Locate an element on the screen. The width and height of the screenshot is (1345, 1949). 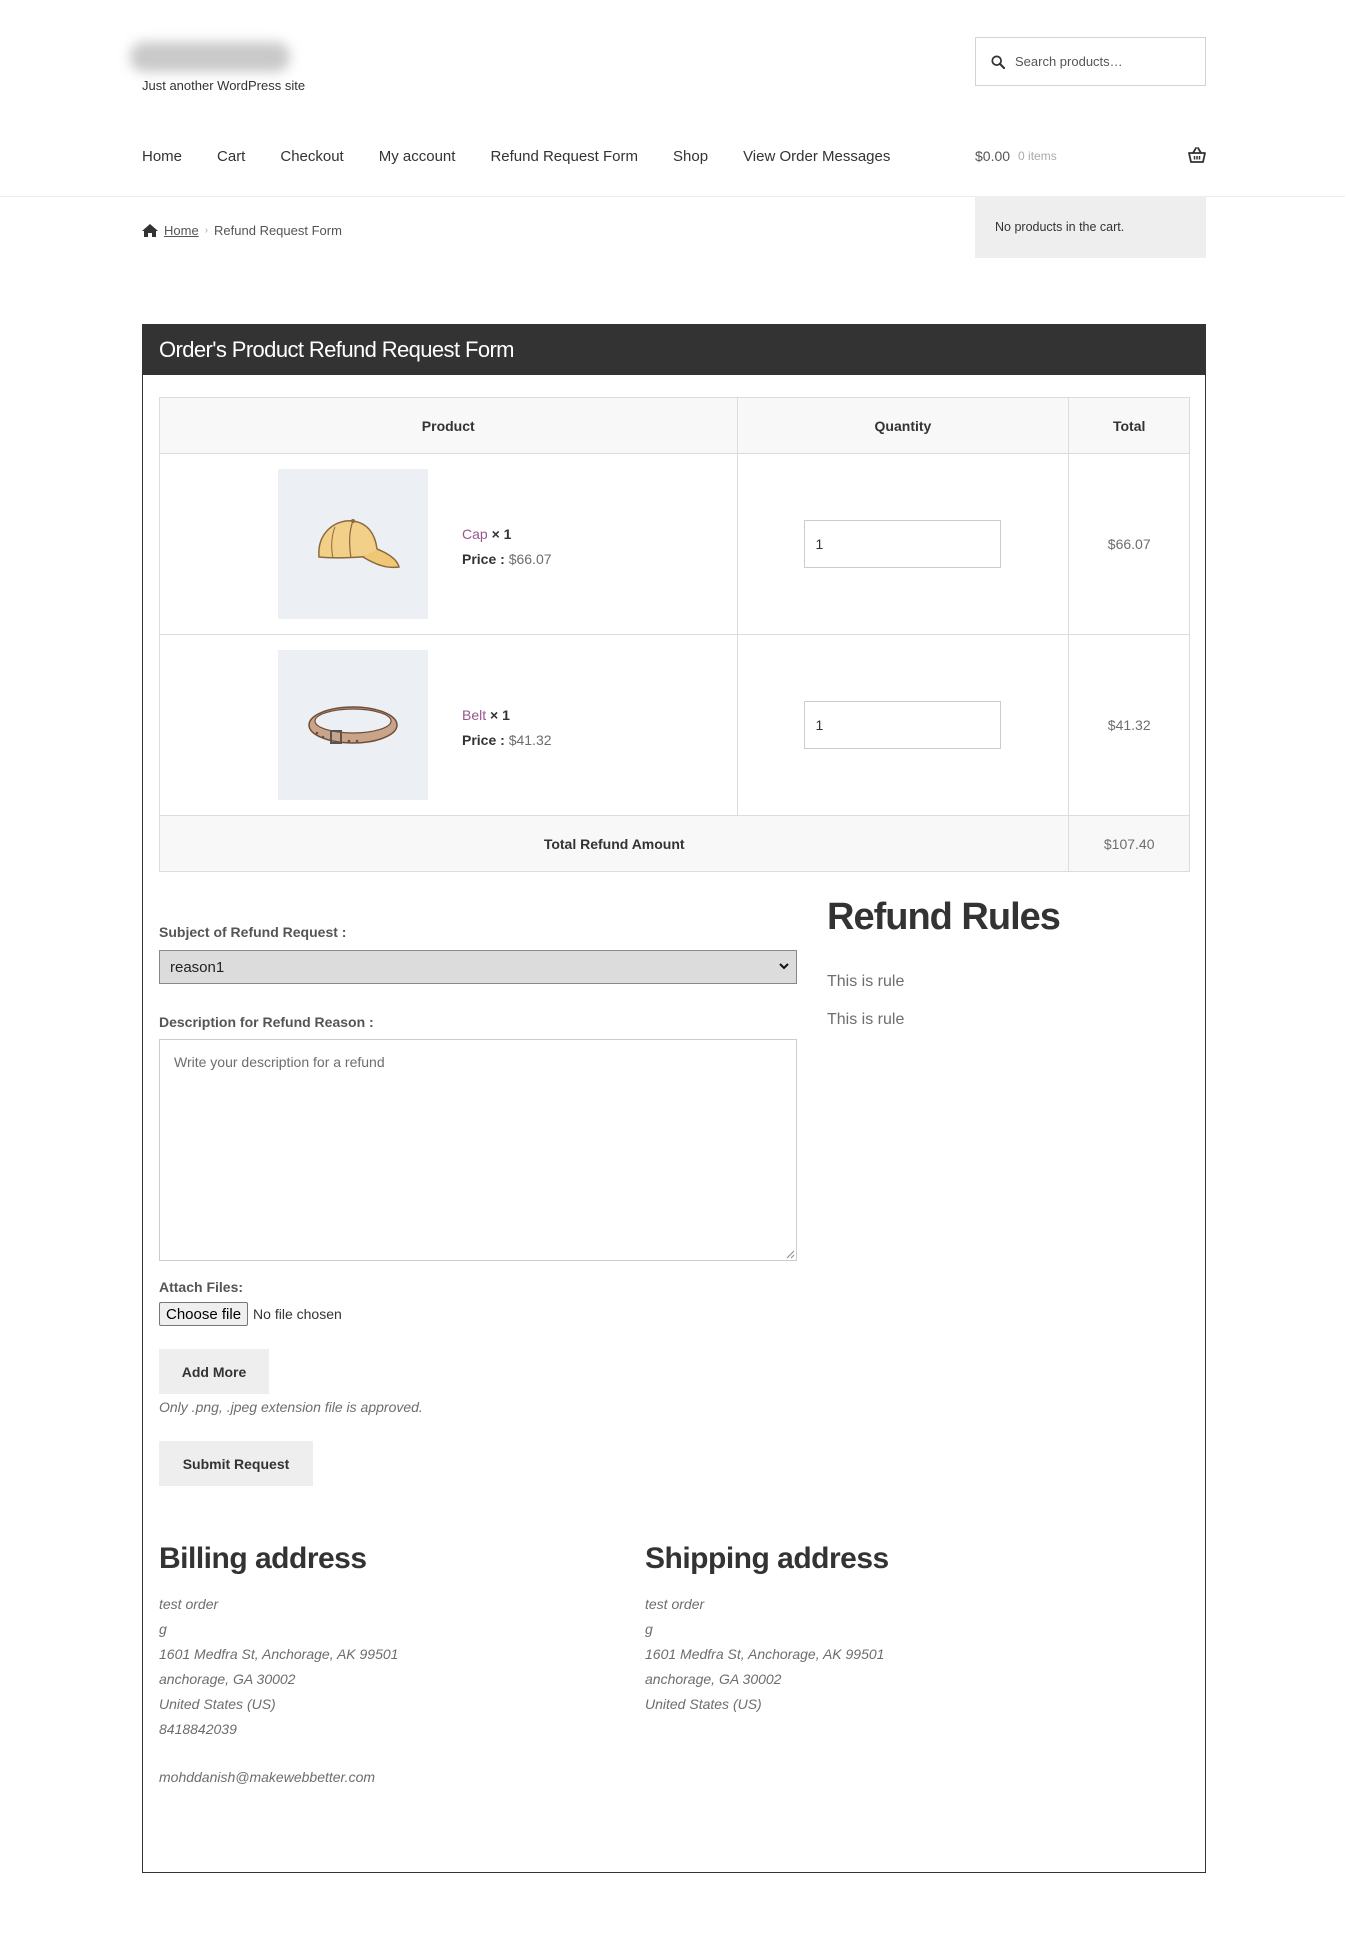
nav-item-my-account: My account is located at coordinates (417, 156).